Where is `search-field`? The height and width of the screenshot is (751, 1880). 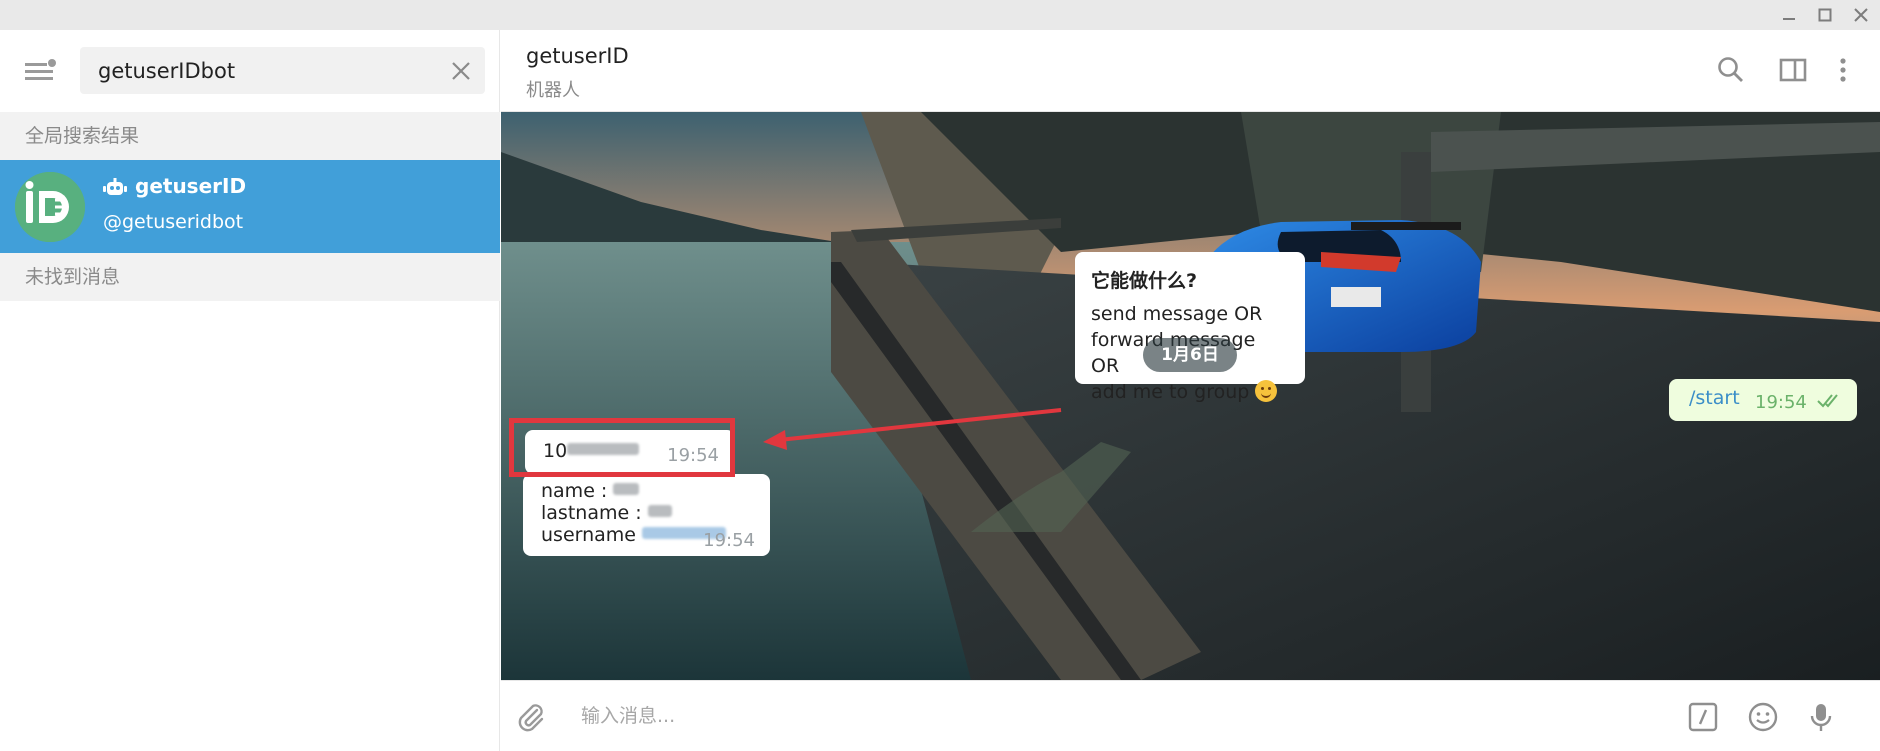
search-field is located at coordinates (282, 70).